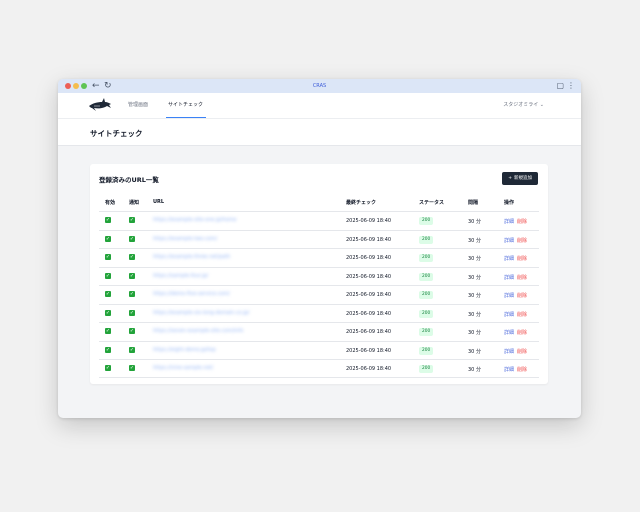 The width and height of the screenshot is (640, 512). What do you see at coordinates (510, 178) in the screenshot?
I see `plus-icon: +` at bounding box center [510, 178].